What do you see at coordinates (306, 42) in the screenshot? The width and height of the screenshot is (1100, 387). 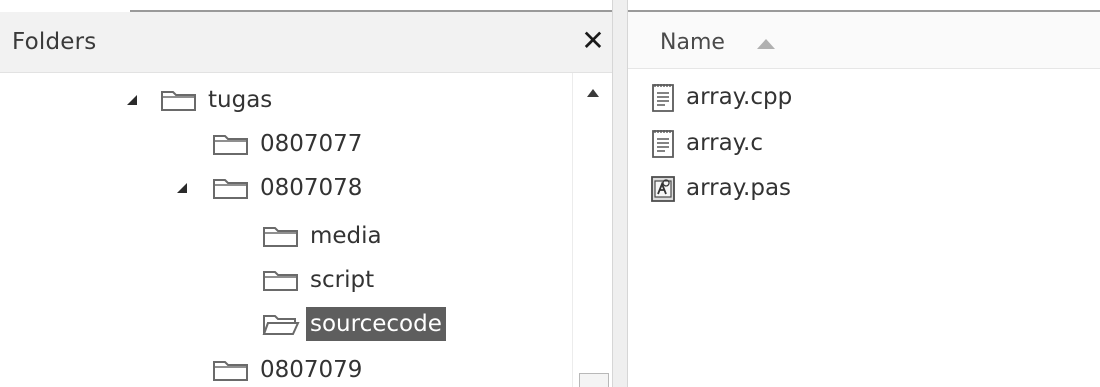 I see `folders-pane-header: Folders ✕` at bounding box center [306, 42].